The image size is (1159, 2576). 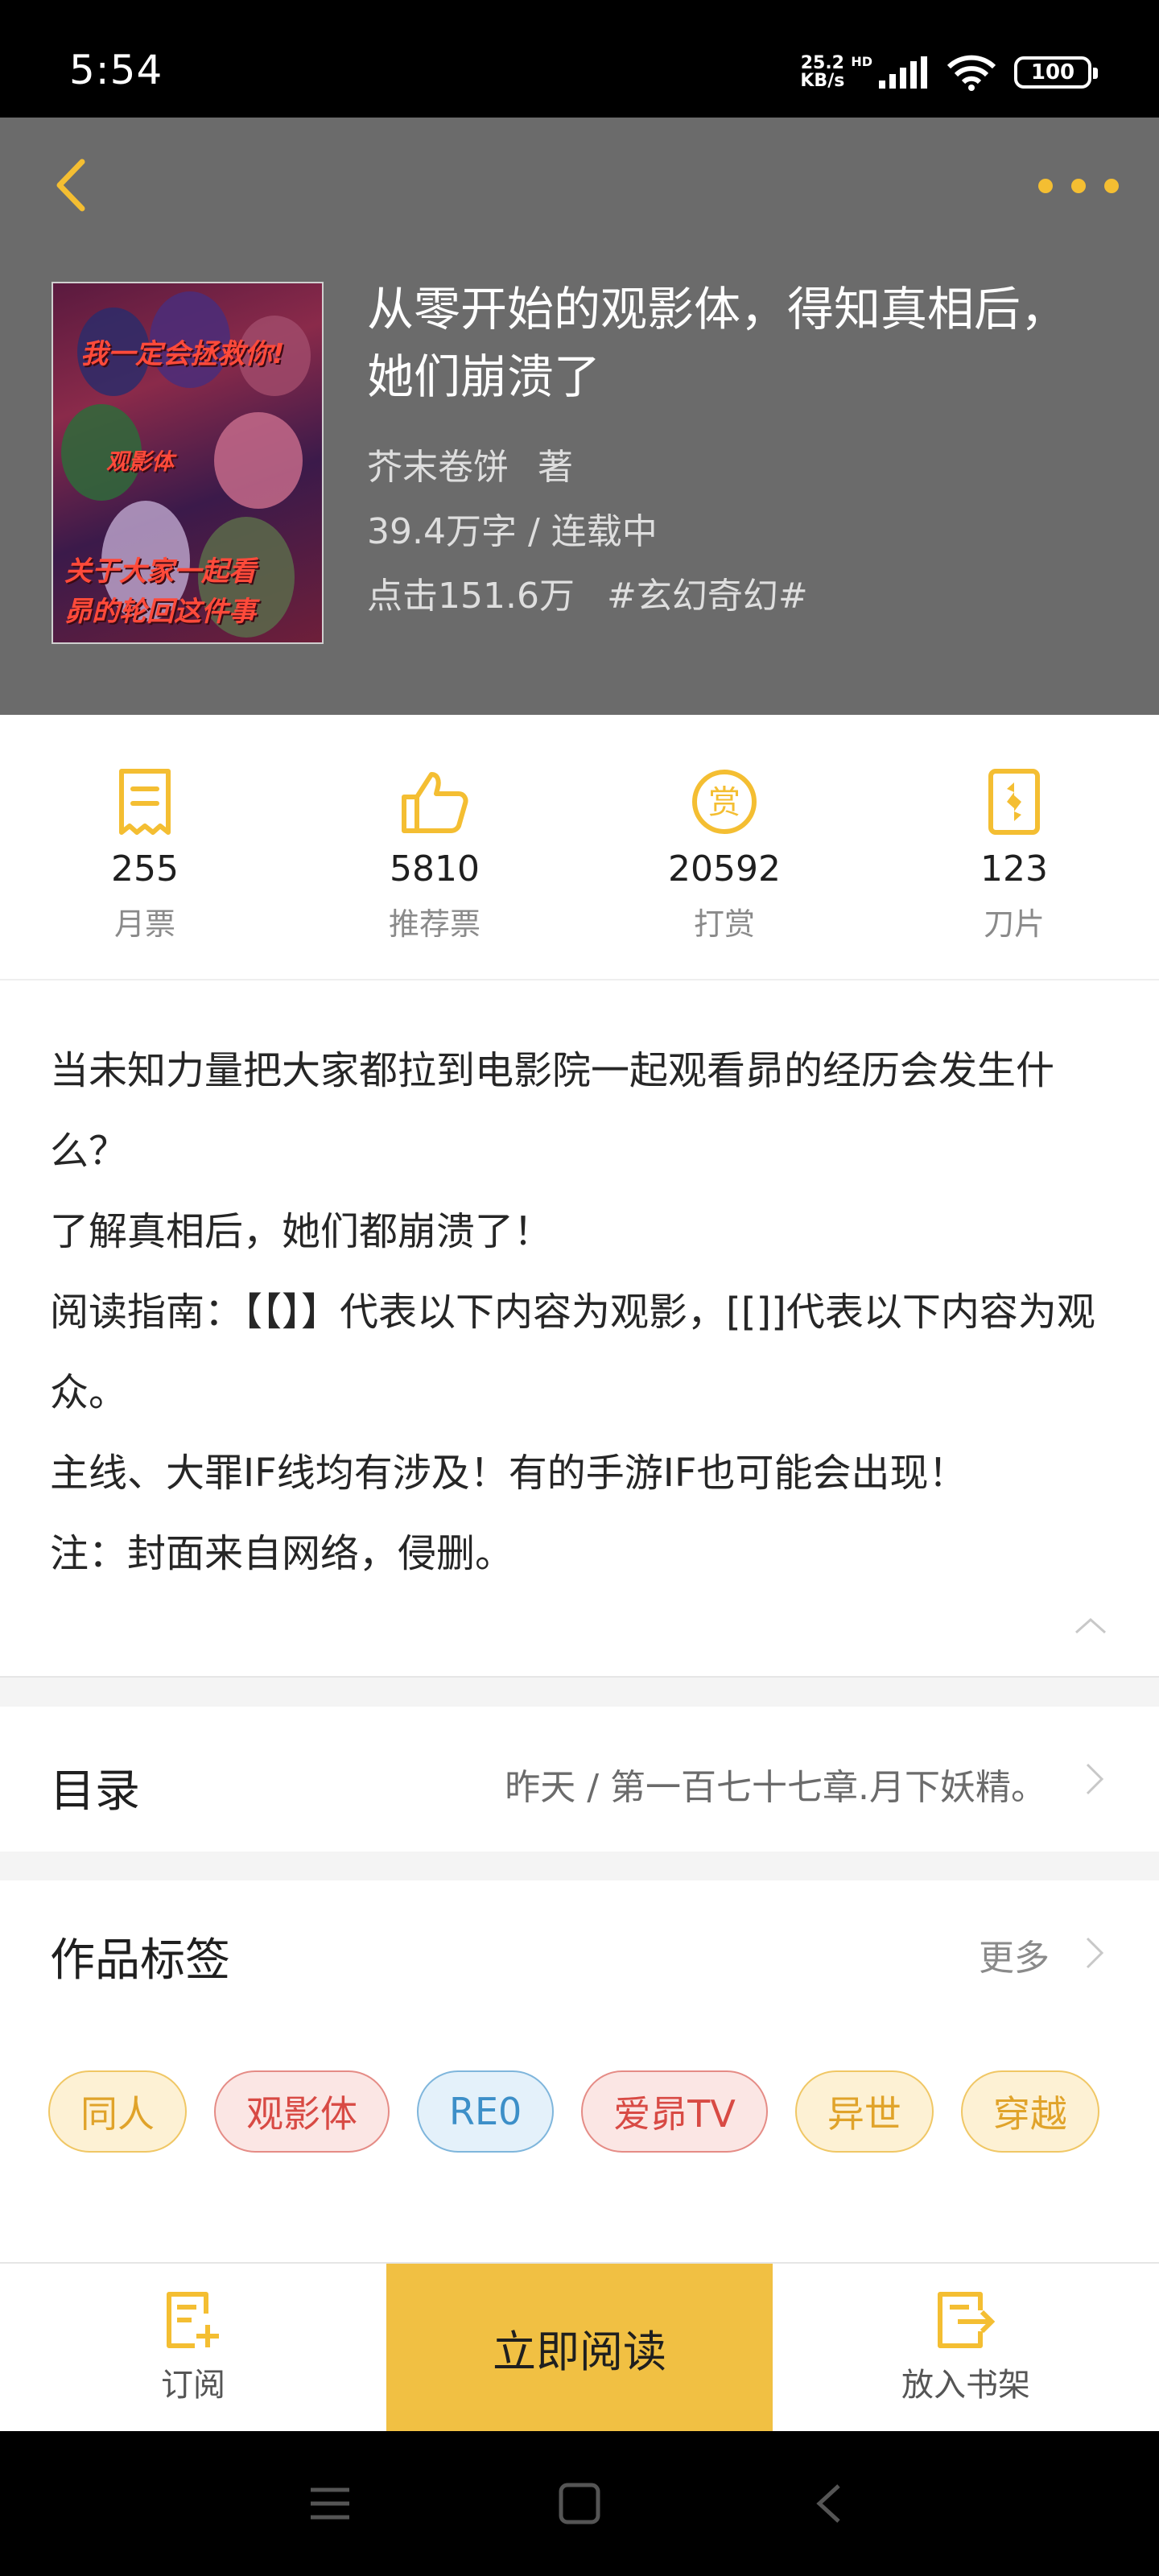 What do you see at coordinates (434, 801) in the screenshot?
I see `thumbs-up-icon` at bounding box center [434, 801].